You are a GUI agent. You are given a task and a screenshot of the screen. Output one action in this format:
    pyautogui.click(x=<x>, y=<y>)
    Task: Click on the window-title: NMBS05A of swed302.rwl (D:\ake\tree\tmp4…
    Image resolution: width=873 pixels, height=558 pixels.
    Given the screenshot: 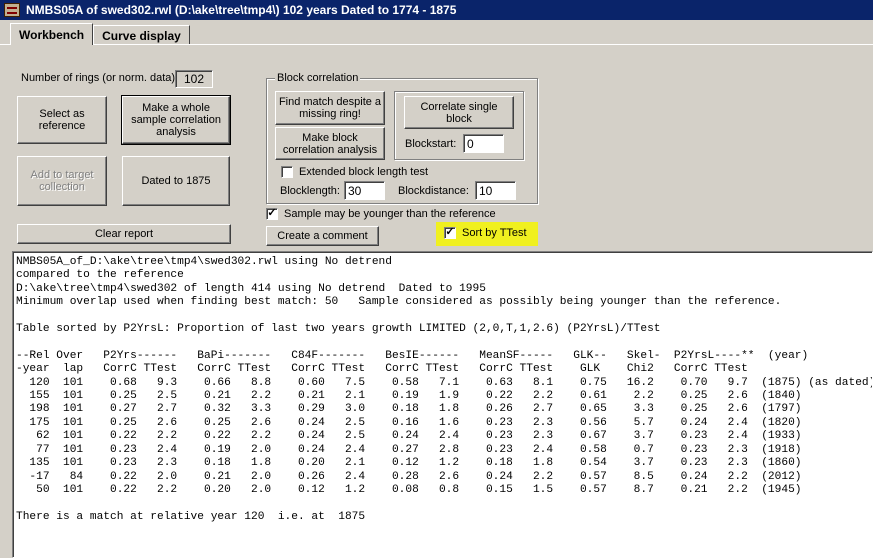 What is the action you would take?
    pyautogui.click(x=241, y=10)
    